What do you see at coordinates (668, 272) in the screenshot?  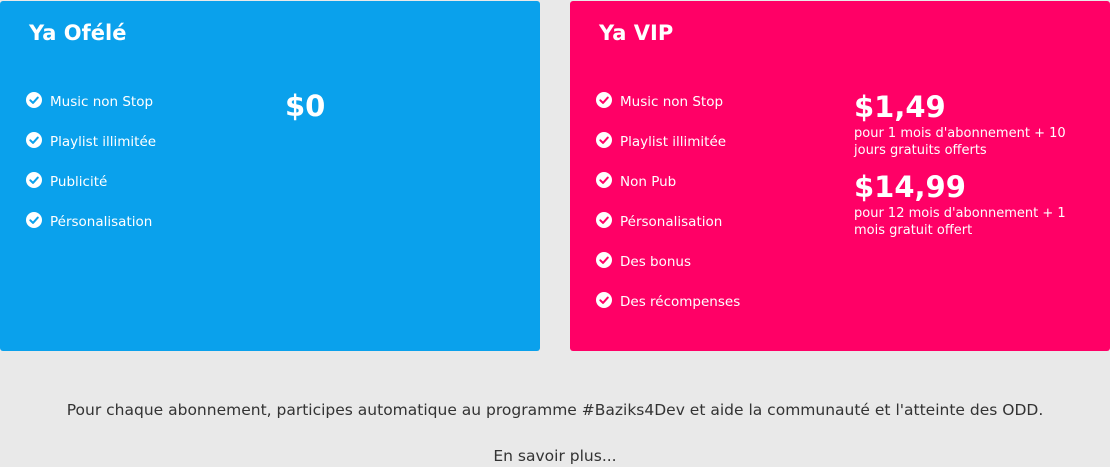 I see `feature-item: Des bonus` at bounding box center [668, 272].